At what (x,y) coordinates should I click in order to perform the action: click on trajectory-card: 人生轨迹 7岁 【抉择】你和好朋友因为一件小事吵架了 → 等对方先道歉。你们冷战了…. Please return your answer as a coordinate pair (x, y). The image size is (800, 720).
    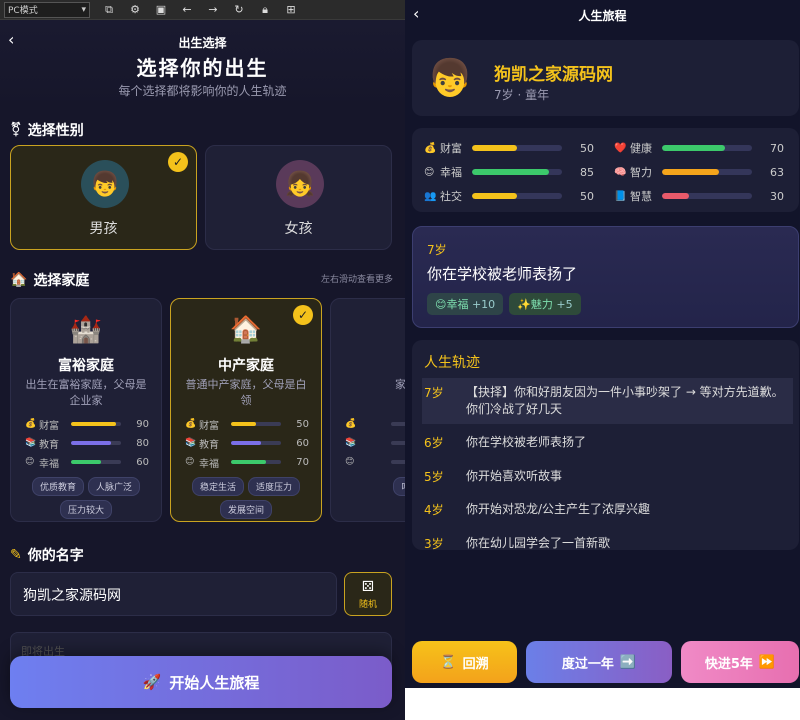
    Looking at the image, I should click on (605, 445).